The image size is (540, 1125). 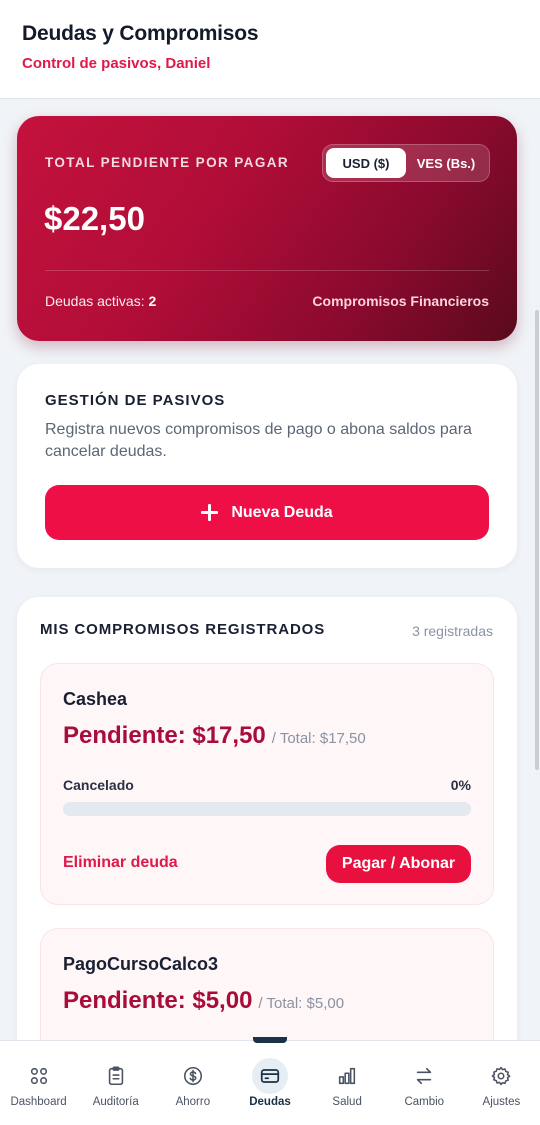 What do you see at coordinates (140, 33) in the screenshot?
I see `page-title: Deudas y Compromisos` at bounding box center [140, 33].